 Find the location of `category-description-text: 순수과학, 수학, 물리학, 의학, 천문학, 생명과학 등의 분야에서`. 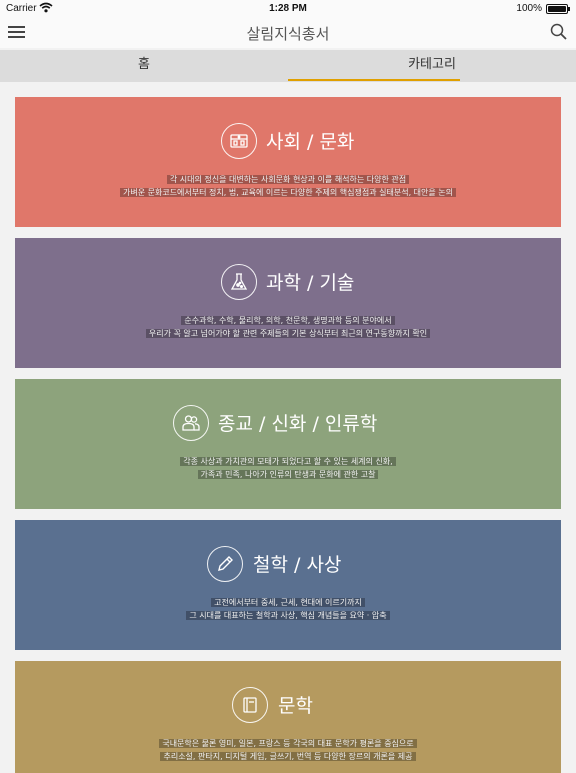

category-description-text: 순수과학, 수학, 물리학, 의학, 천문학, 생명과학 등의 분야에서 is located at coordinates (288, 320).